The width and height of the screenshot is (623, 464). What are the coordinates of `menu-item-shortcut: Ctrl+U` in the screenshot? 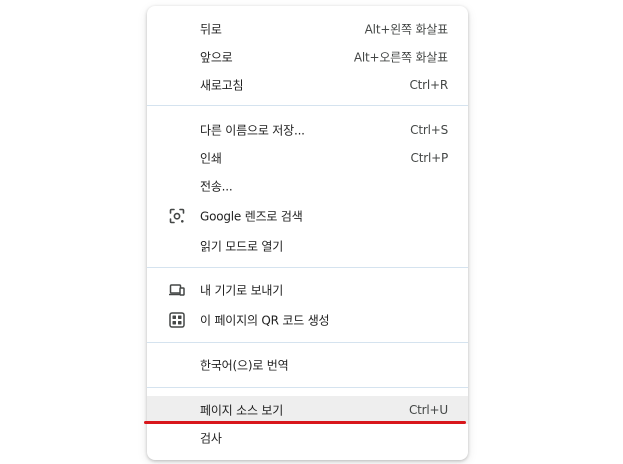 It's located at (428, 410).